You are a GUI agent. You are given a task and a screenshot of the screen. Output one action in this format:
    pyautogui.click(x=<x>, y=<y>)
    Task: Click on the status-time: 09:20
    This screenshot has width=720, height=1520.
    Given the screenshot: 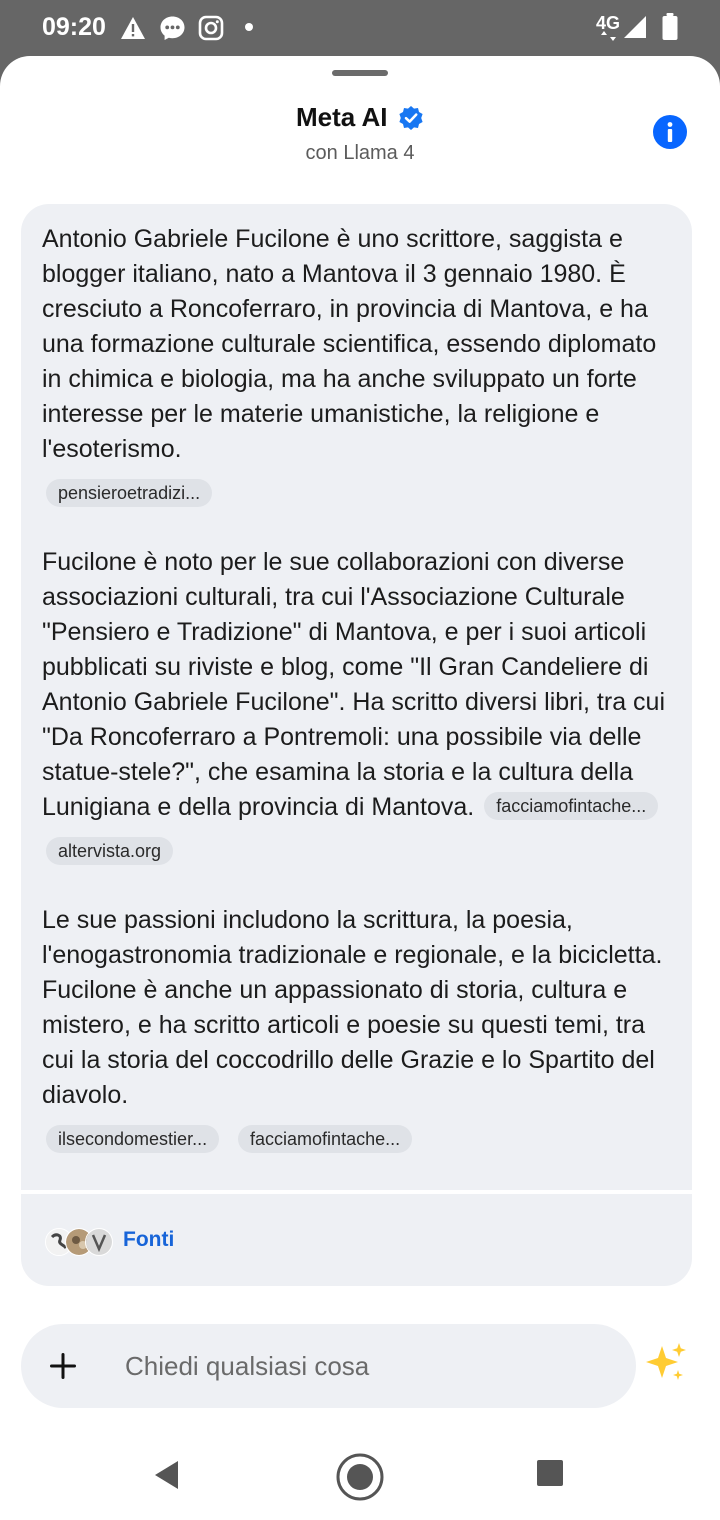 What is the action you would take?
    pyautogui.click(x=74, y=27)
    